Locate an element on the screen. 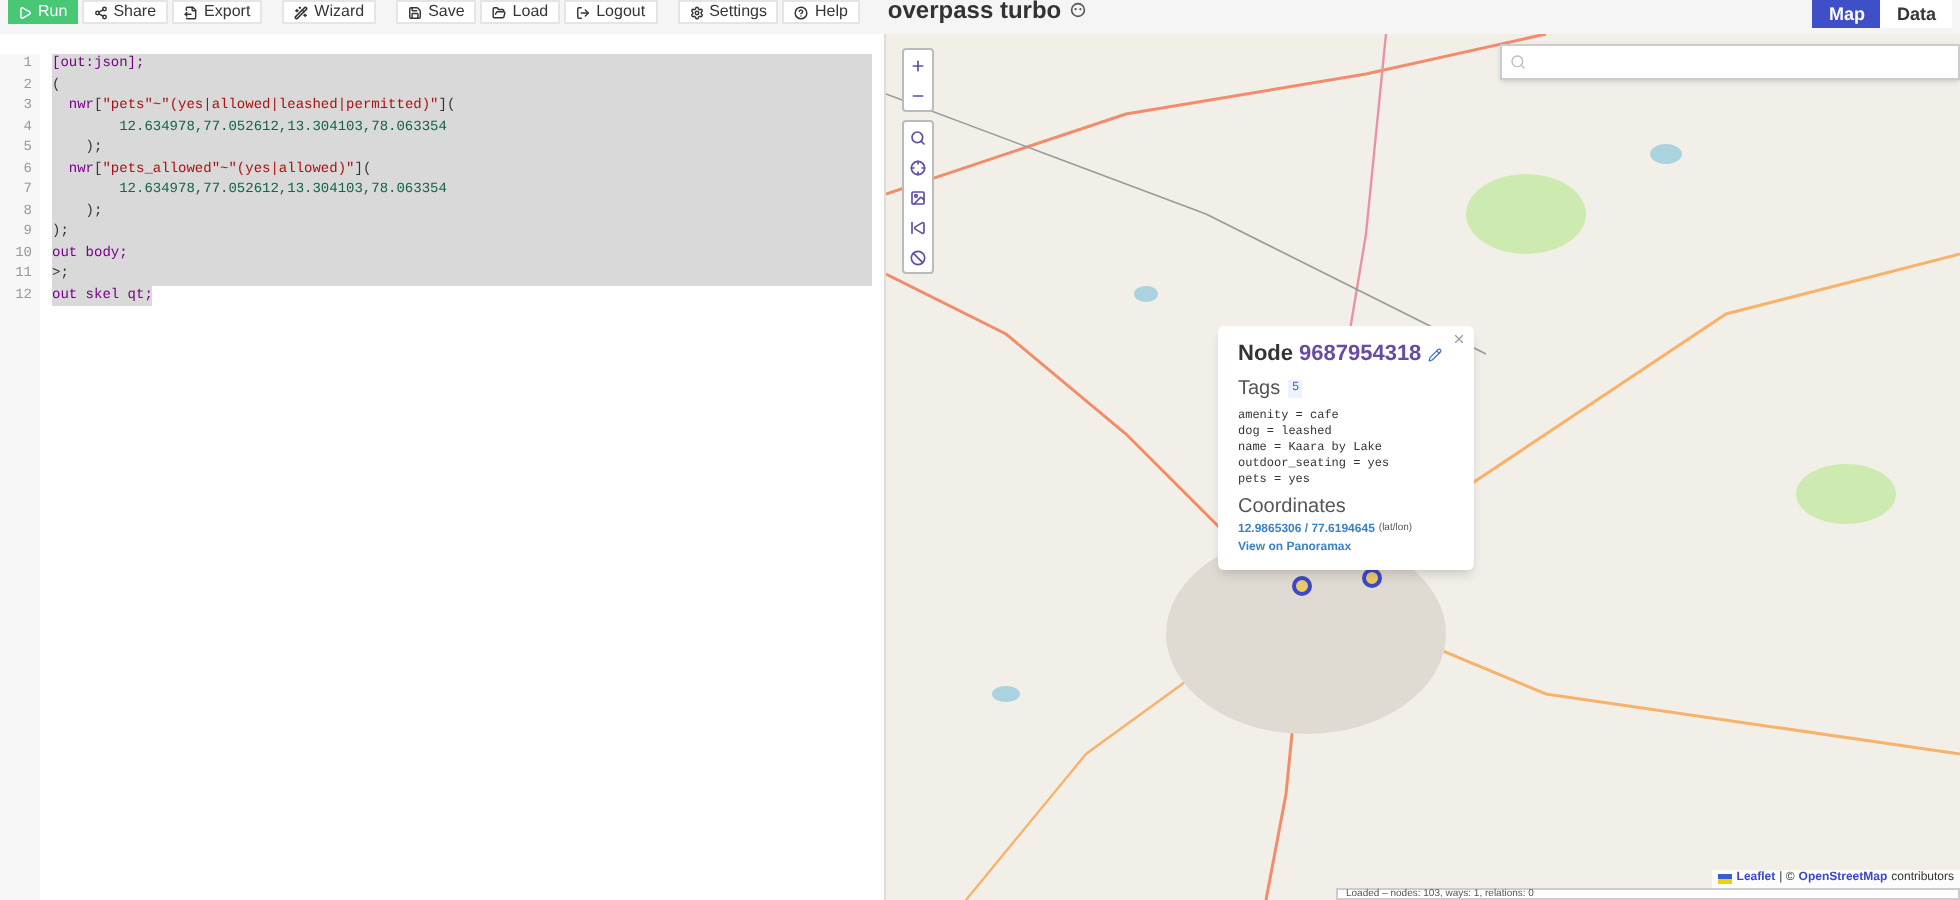 The image size is (1960, 900). logout-icon is located at coordinates (583, 12).